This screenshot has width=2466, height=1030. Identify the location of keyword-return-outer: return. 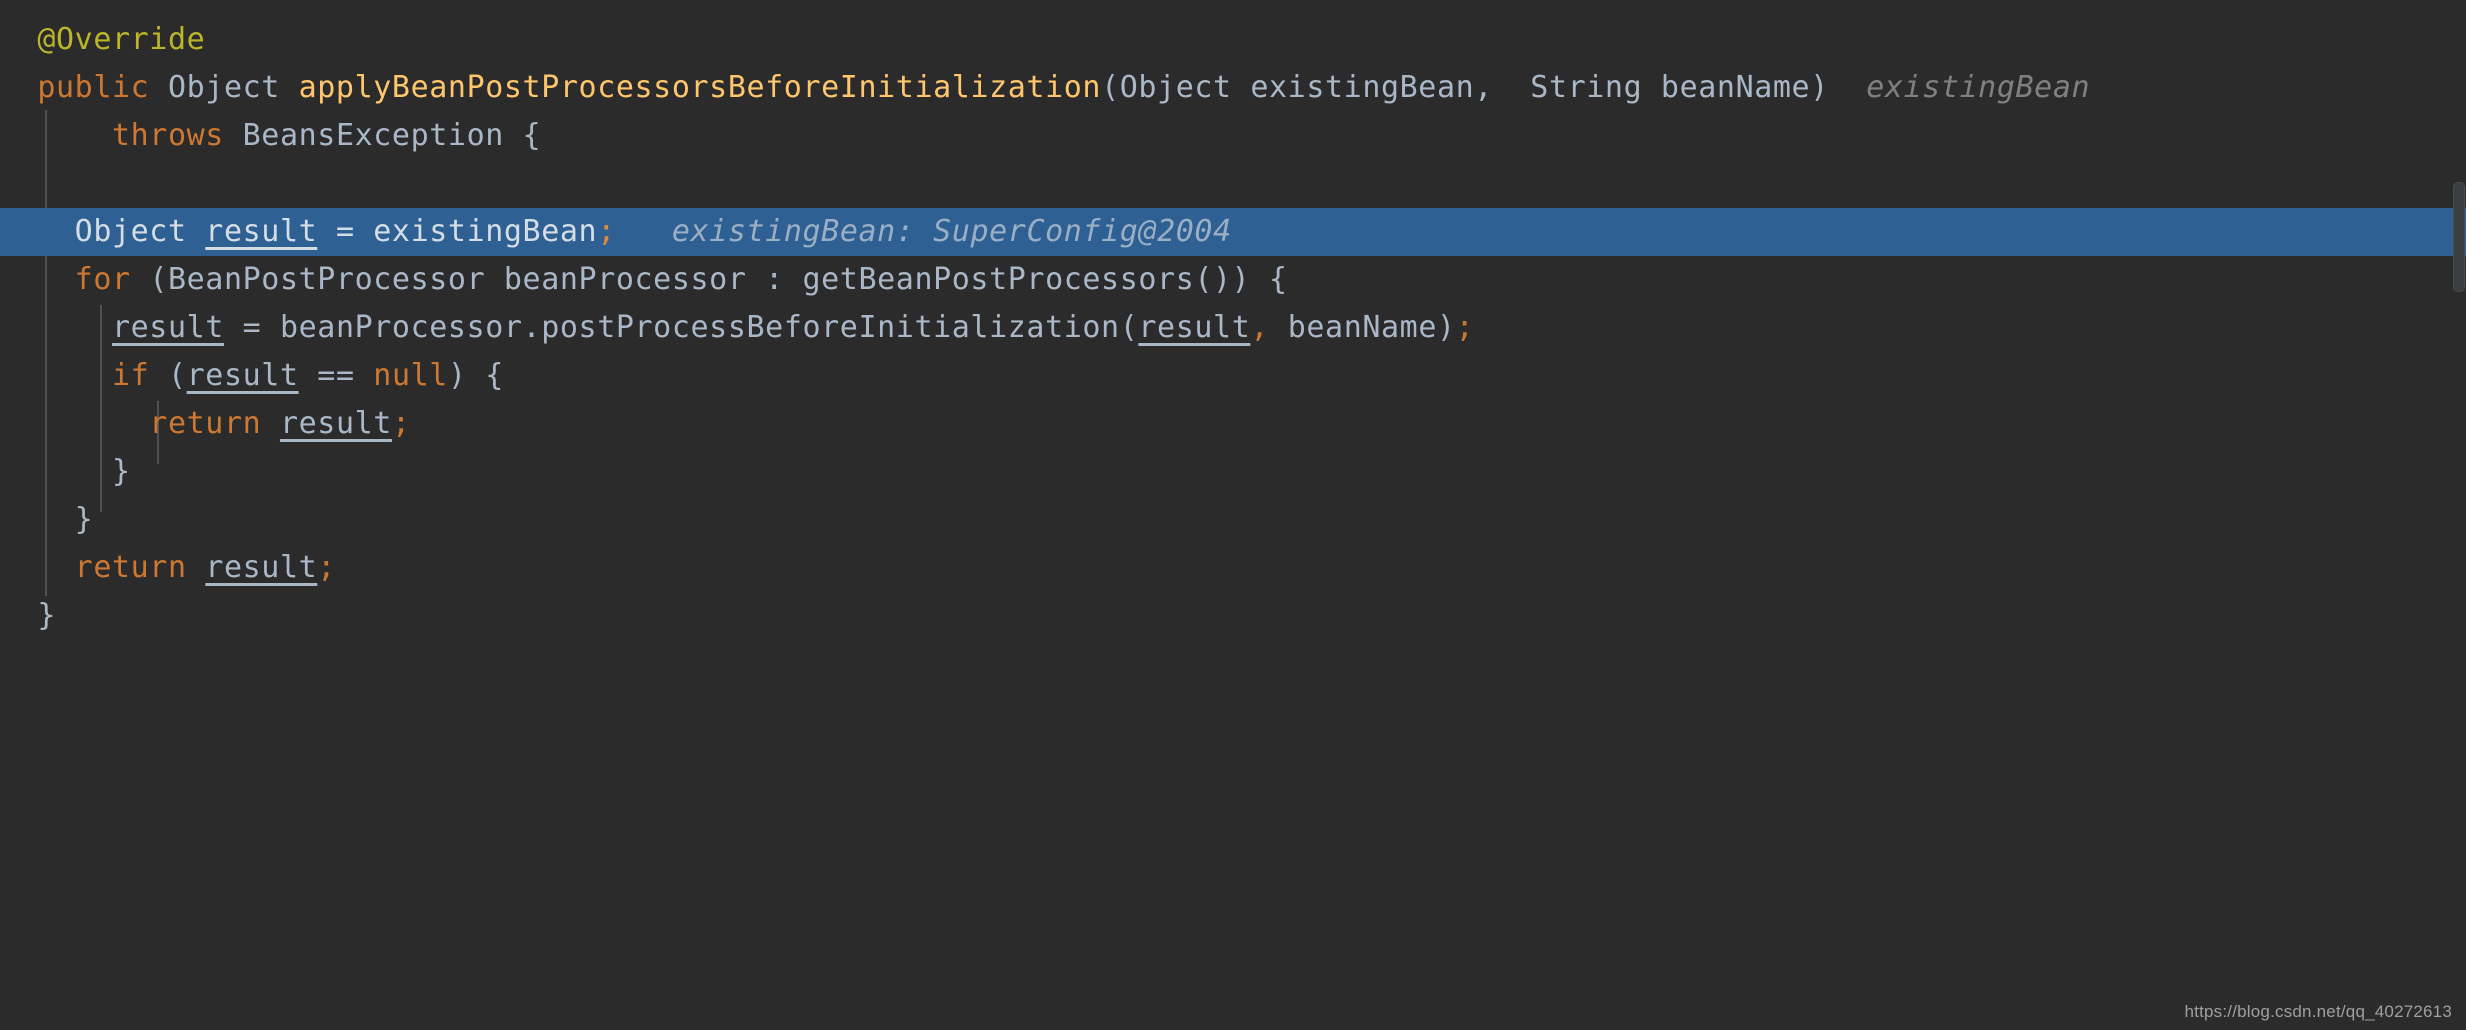
(130, 567).